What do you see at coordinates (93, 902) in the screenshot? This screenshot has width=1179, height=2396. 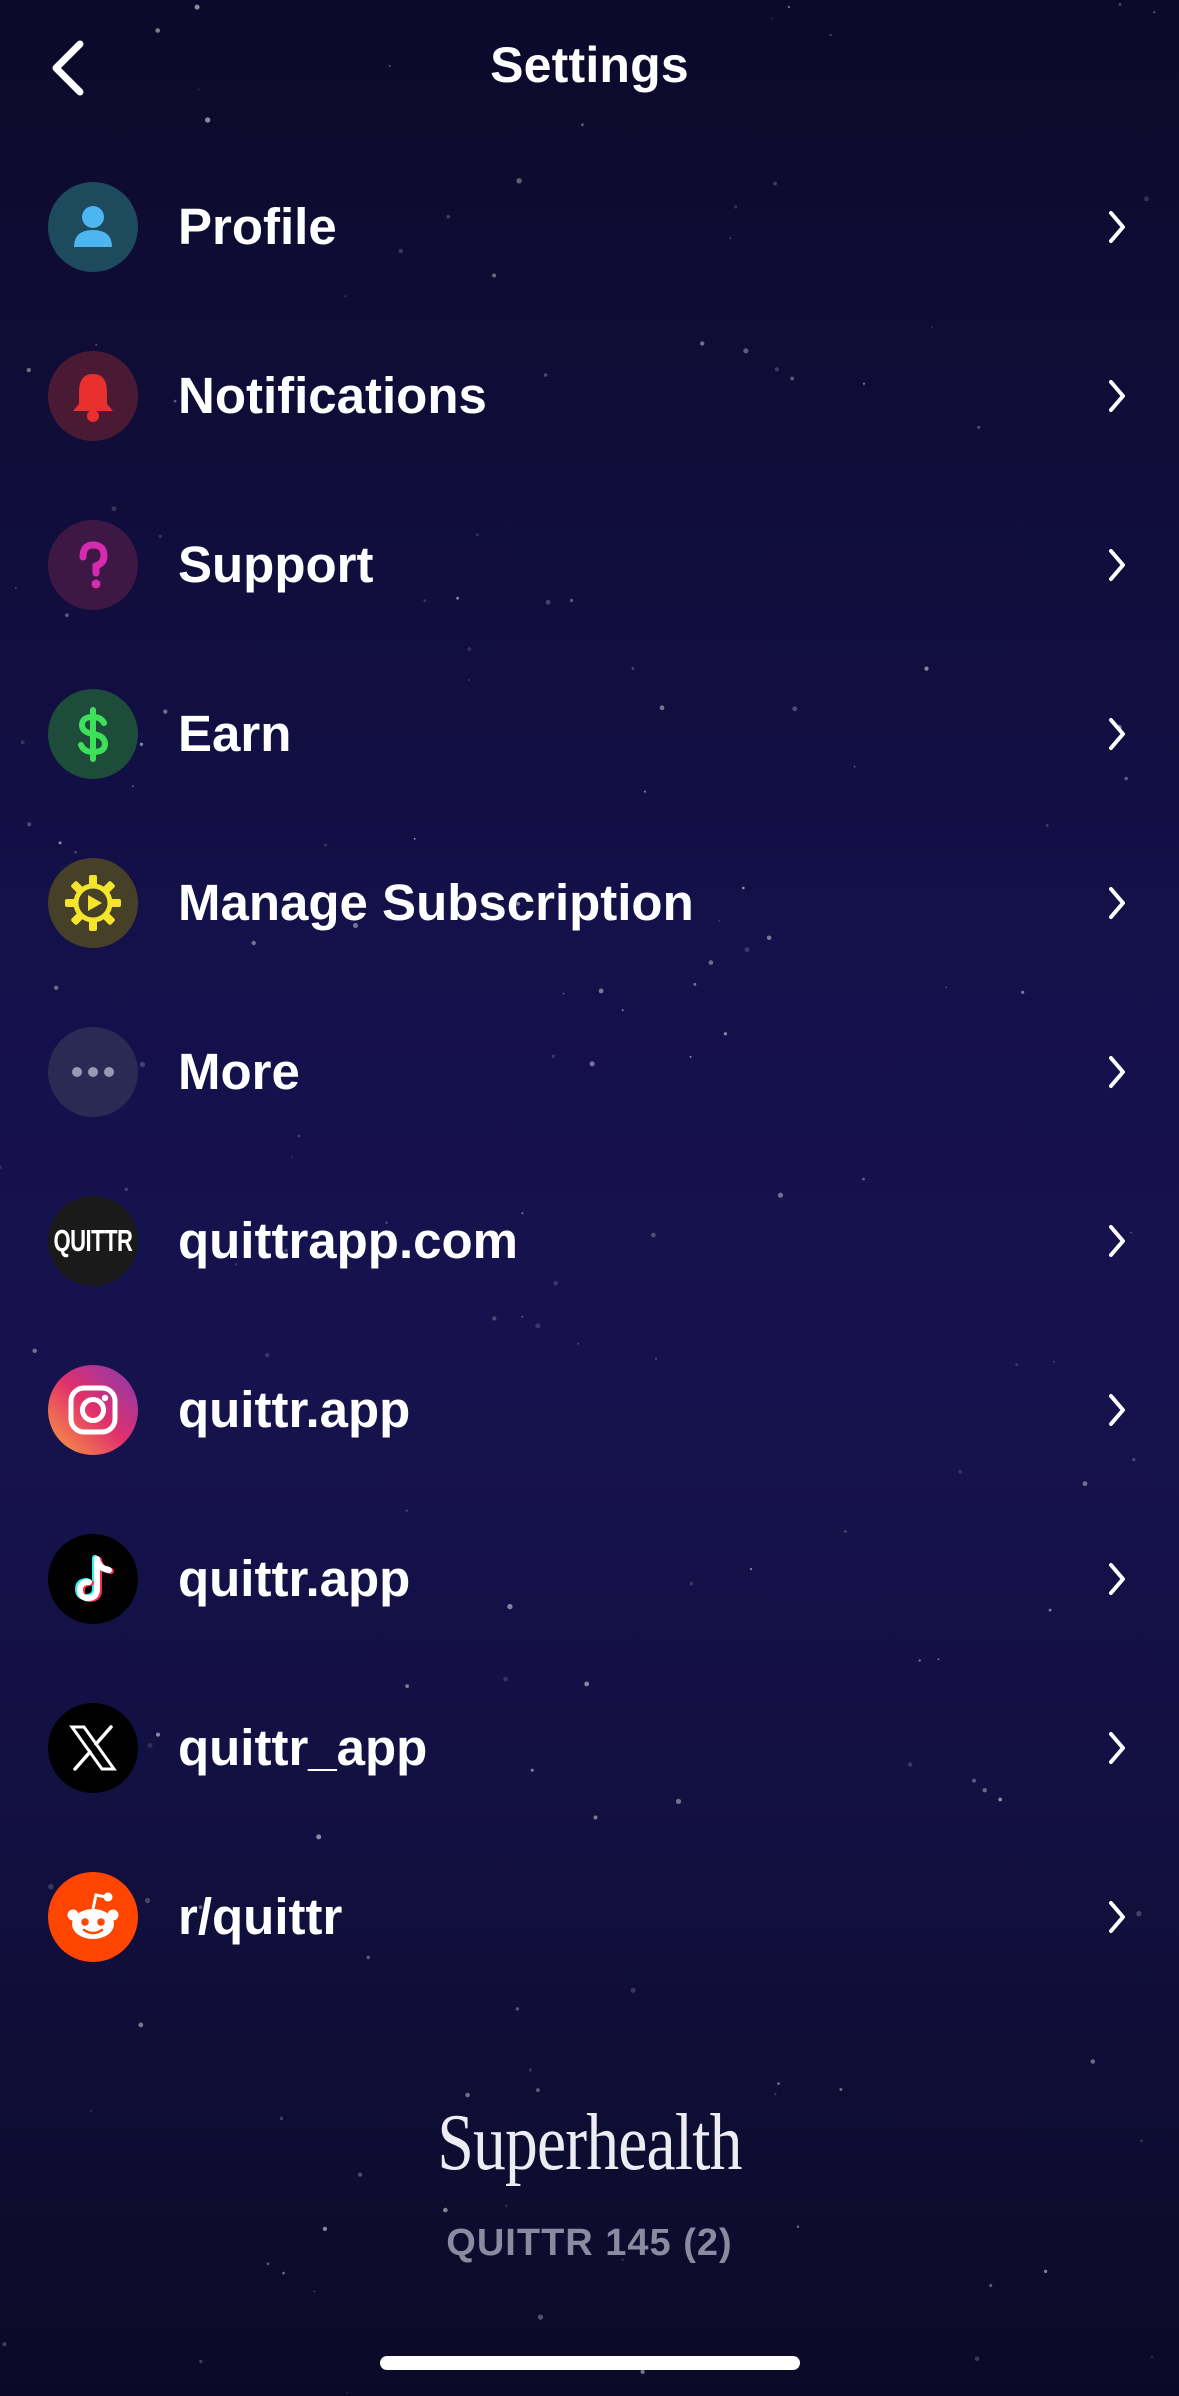 I see `gear-icon` at bounding box center [93, 902].